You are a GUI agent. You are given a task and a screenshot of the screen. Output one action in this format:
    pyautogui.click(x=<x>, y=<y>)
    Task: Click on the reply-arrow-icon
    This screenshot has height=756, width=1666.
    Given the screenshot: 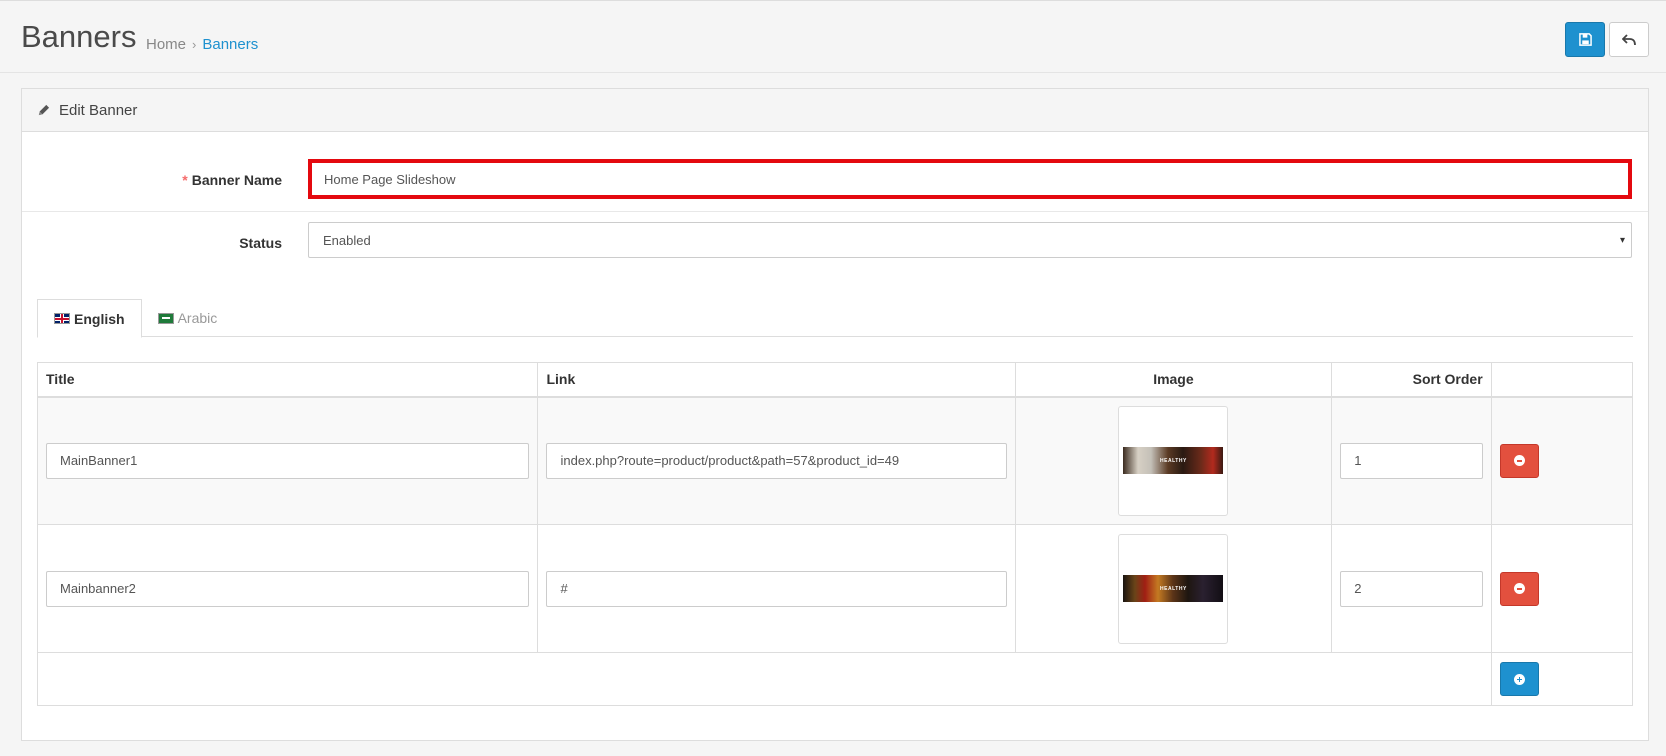 What is the action you would take?
    pyautogui.click(x=1629, y=39)
    